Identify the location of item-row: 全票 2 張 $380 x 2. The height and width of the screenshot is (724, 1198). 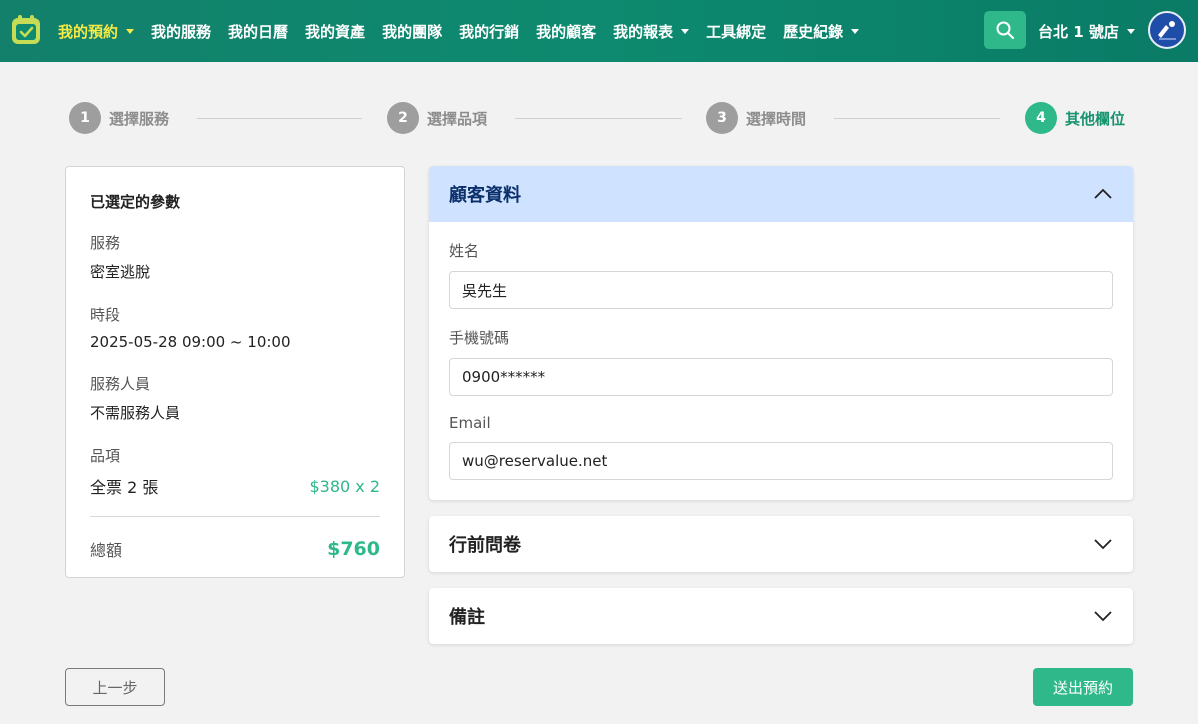
(235, 486).